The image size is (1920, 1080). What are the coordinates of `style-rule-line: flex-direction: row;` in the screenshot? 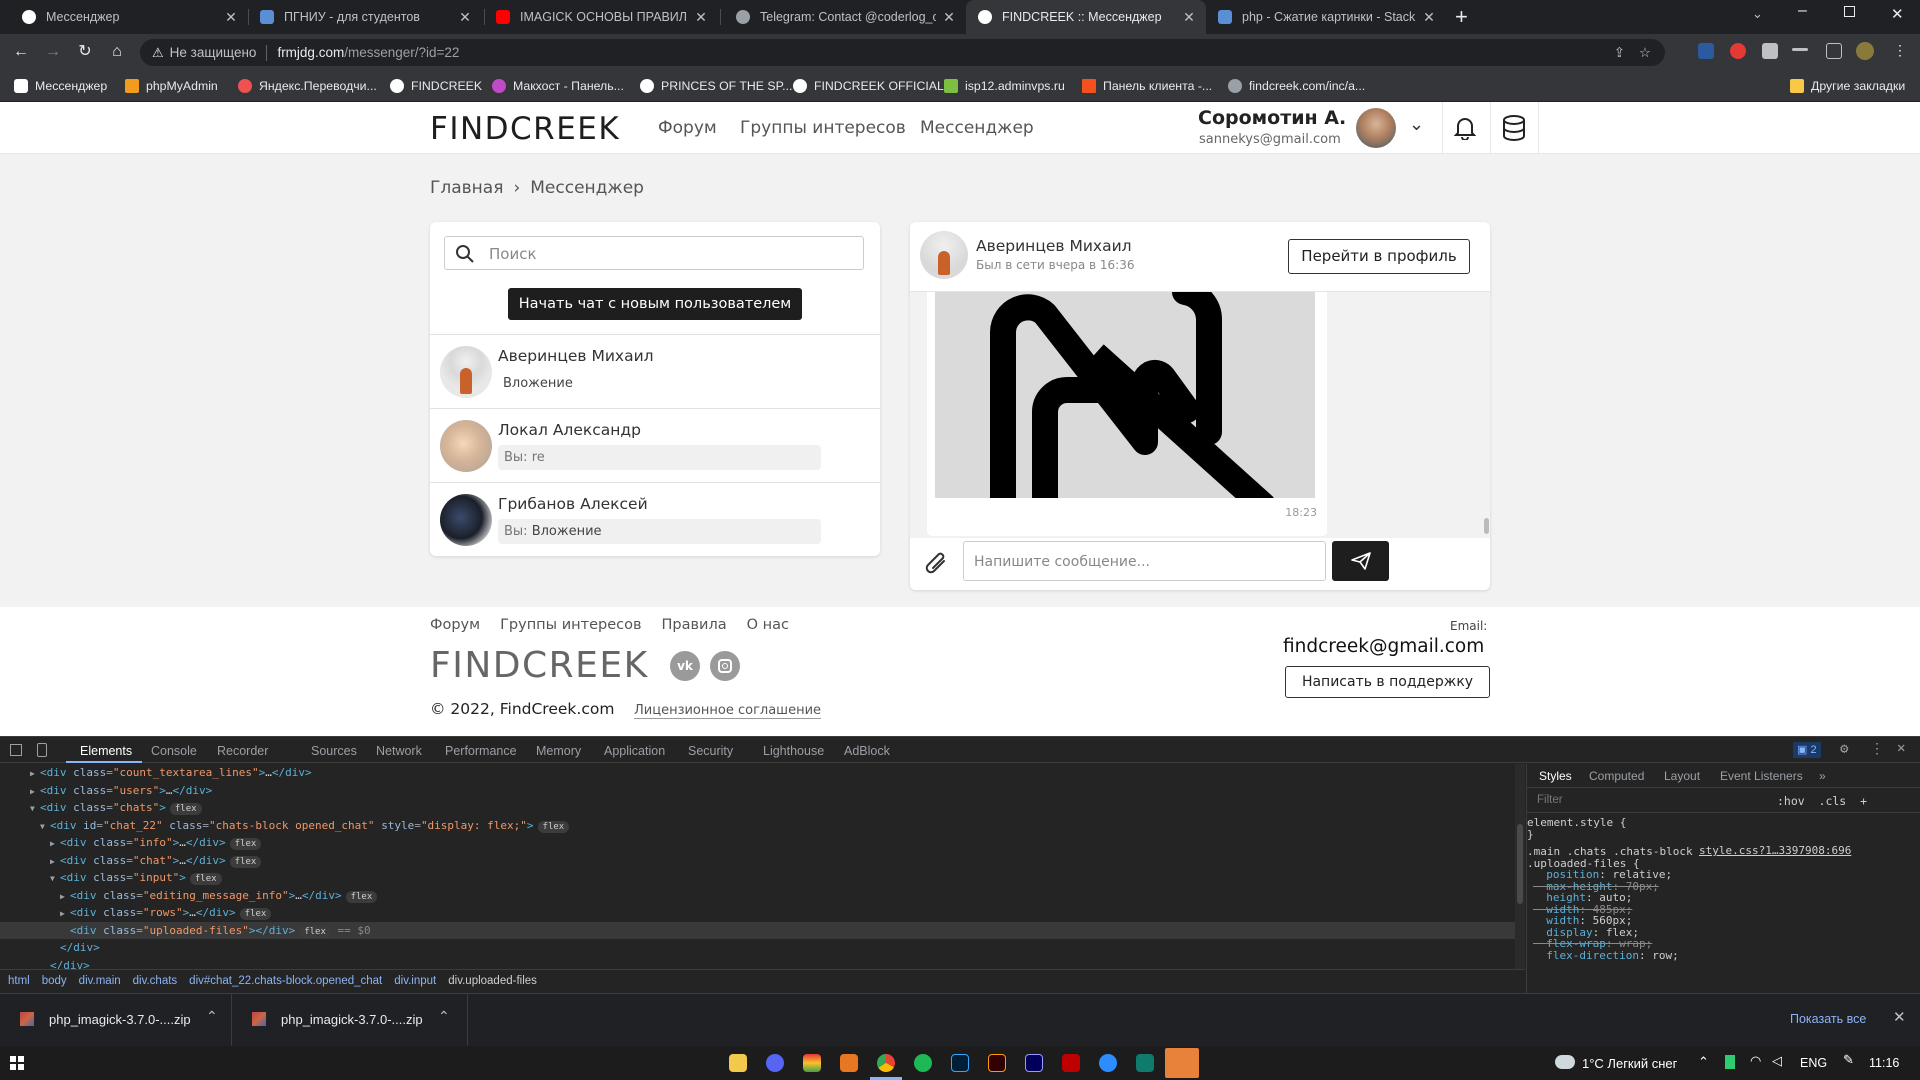 It's located at (1605, 956).